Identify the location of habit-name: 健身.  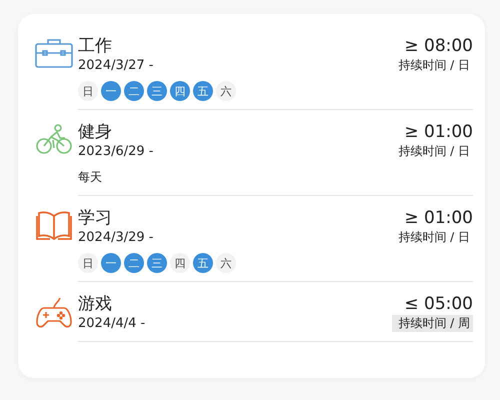
(95, 132).